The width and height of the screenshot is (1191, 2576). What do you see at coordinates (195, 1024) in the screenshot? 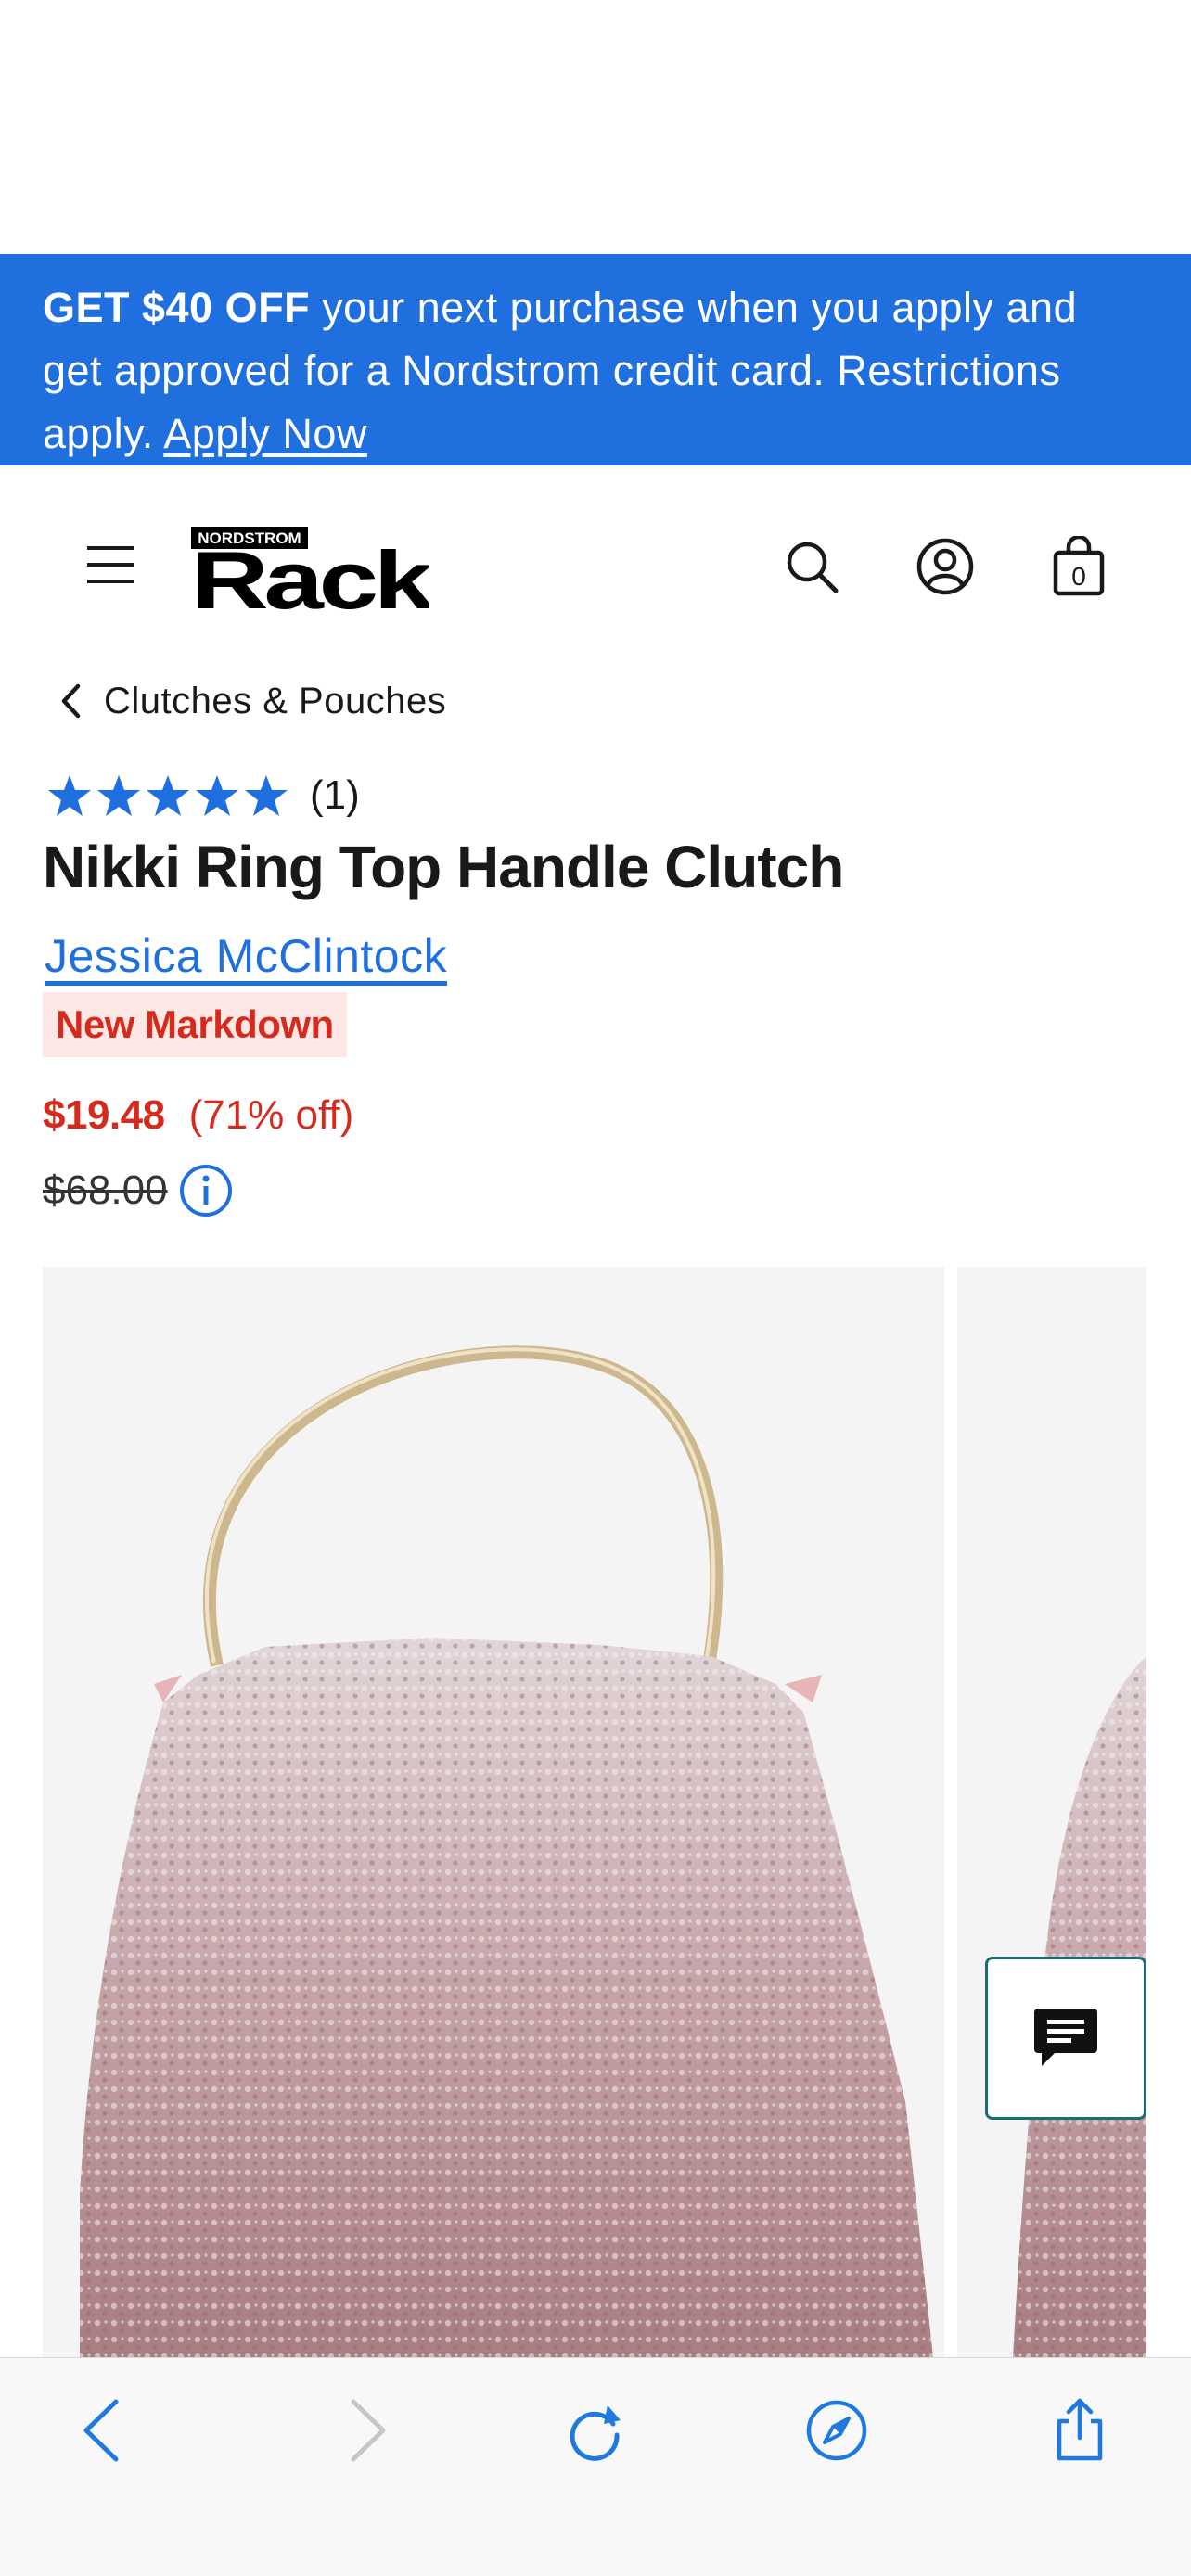
I see `markdown-badge: New Markdown` at bounding box center [195, 1024].